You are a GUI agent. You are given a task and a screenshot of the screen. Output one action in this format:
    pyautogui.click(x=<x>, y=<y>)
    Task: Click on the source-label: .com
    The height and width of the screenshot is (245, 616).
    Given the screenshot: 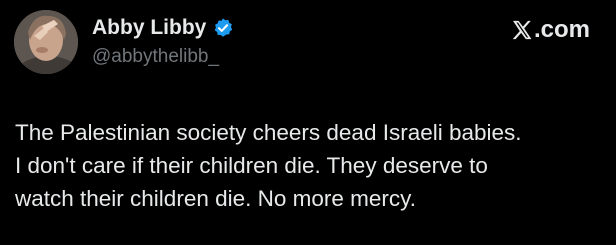 What is the action you would take?
    pyautogui.click(x=550, y=30)
    